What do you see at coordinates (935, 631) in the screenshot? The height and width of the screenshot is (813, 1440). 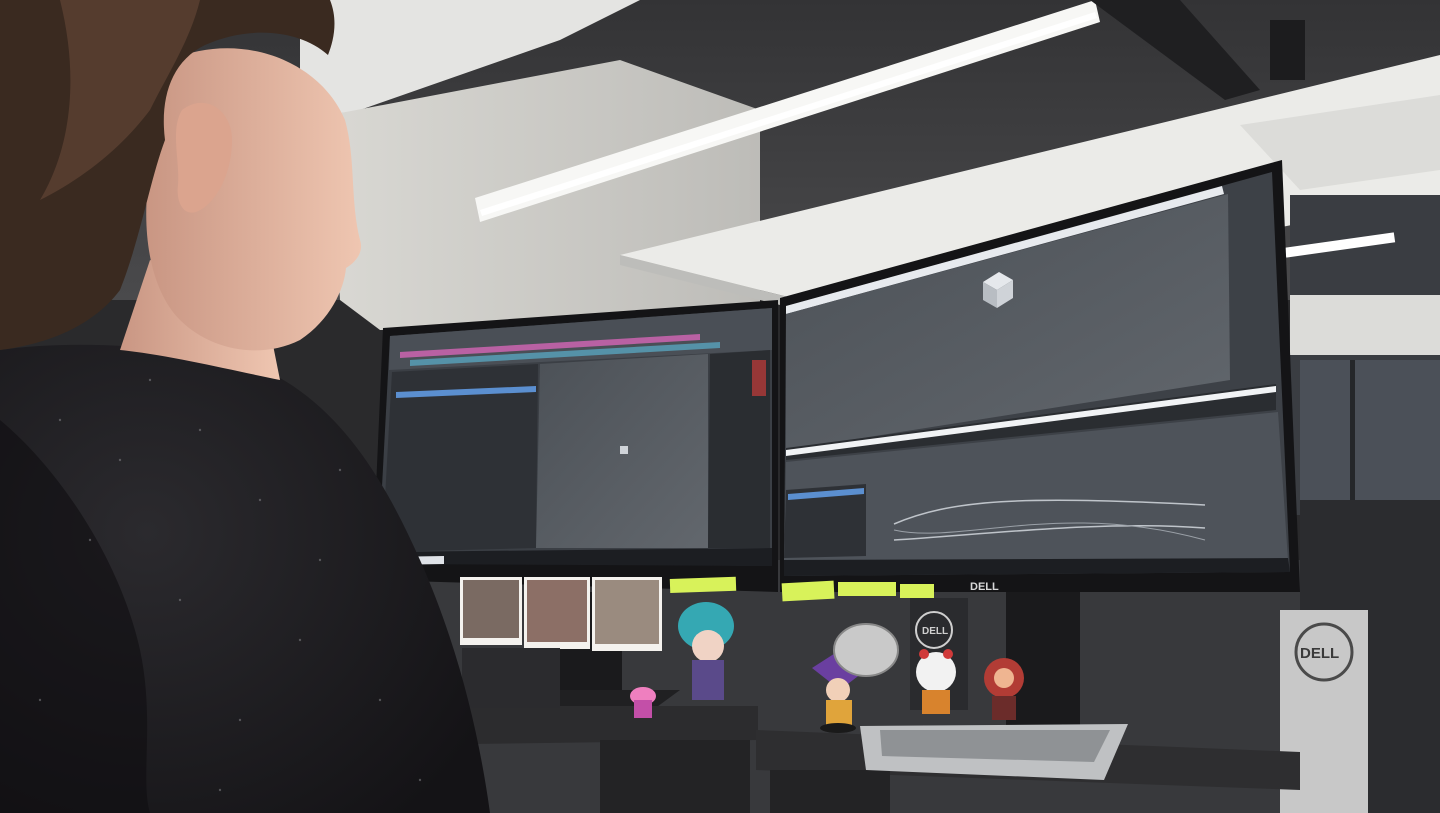 I see `dell-stand-brand: DELL` at bounding box center [935, 631].